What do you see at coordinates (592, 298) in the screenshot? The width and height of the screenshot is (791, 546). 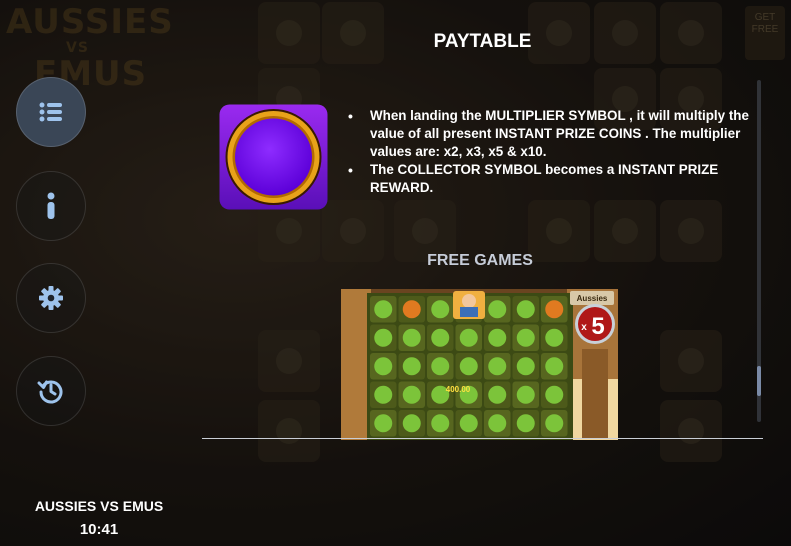 I see `free-games-logo: Aussies` at bounding box center [592, 298].